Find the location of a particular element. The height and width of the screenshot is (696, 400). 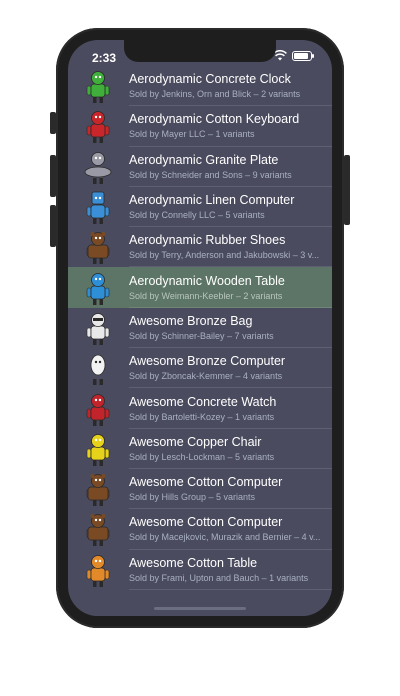

product-subtitle: Sold by Schinner-Bailey – 7 variants is located at coordinates (201, 335).